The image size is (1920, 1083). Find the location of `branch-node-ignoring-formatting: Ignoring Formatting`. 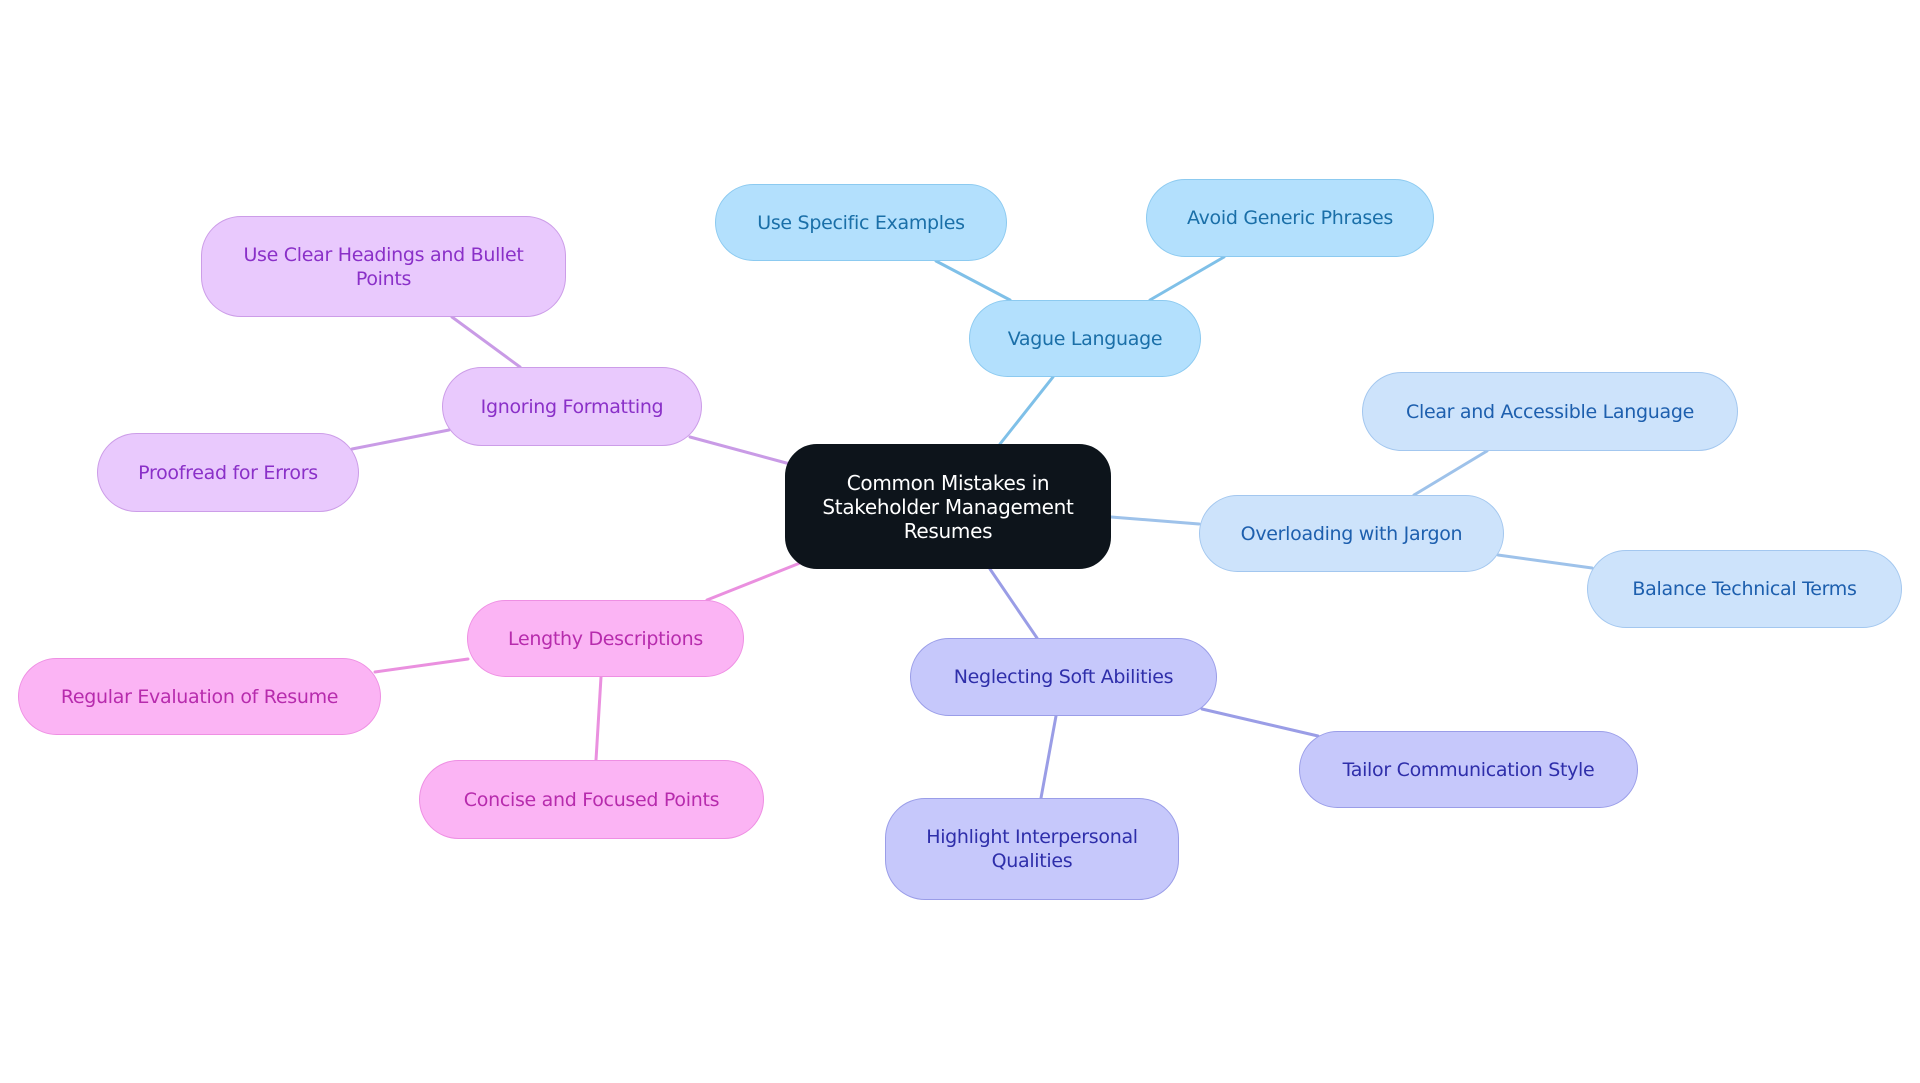

branch-node-ignoring-formatting: Ignoring Formatting is located at coordinates (572, 406).